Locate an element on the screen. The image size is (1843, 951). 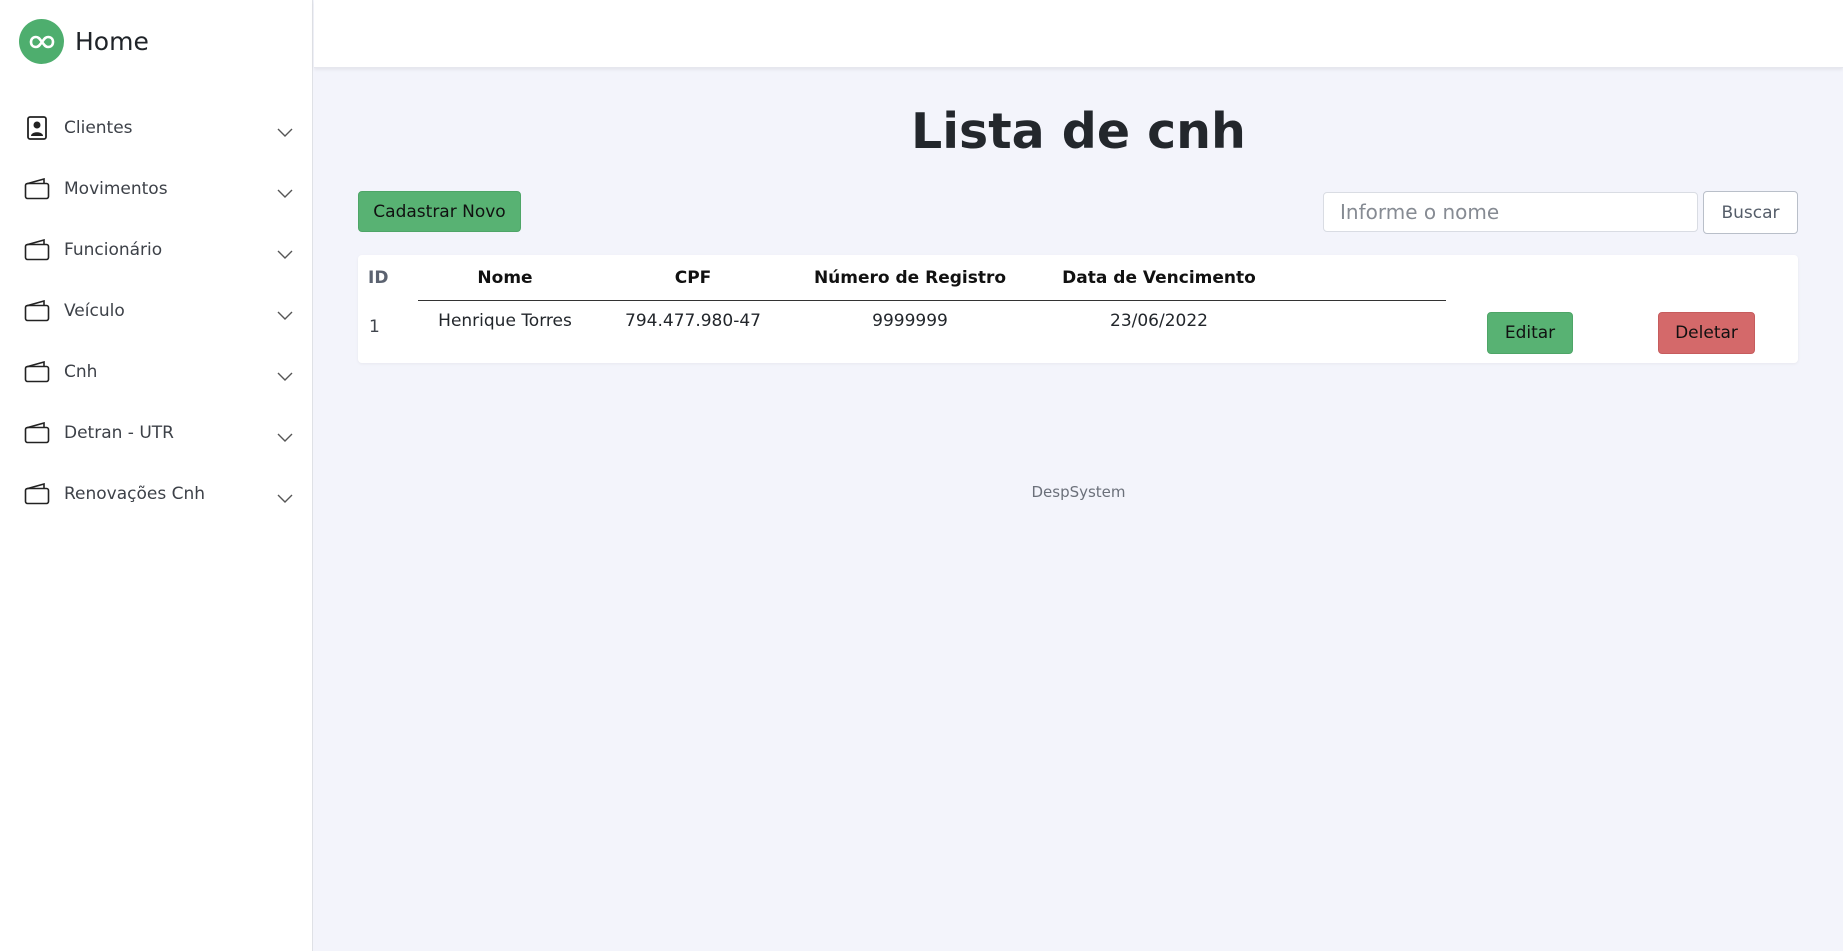
sidebar-item-label: Movimentos is located at coordinates (116, 188).